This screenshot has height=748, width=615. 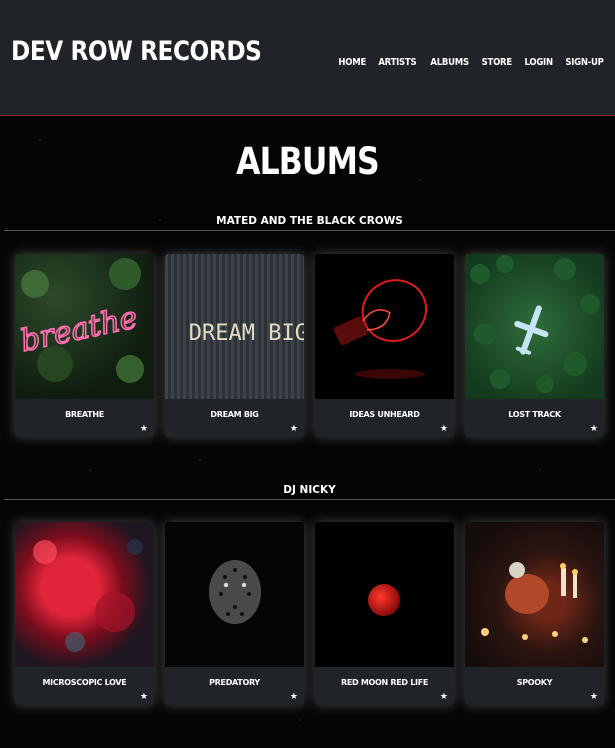 What do you see at coordinates (398, 62) in the screenshot?
I see `nav-artists: ARTISTS` at bounding box center [398, 62].